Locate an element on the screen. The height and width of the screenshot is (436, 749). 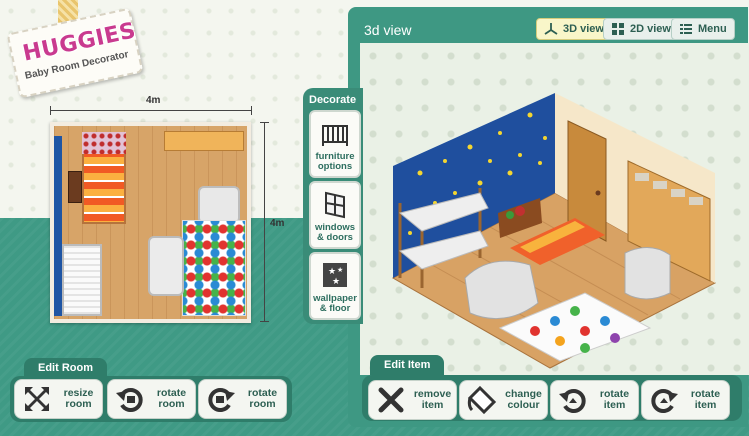
stars-wallpaper-icon: ★ ★ ★ is located at coordinates (335, 275).